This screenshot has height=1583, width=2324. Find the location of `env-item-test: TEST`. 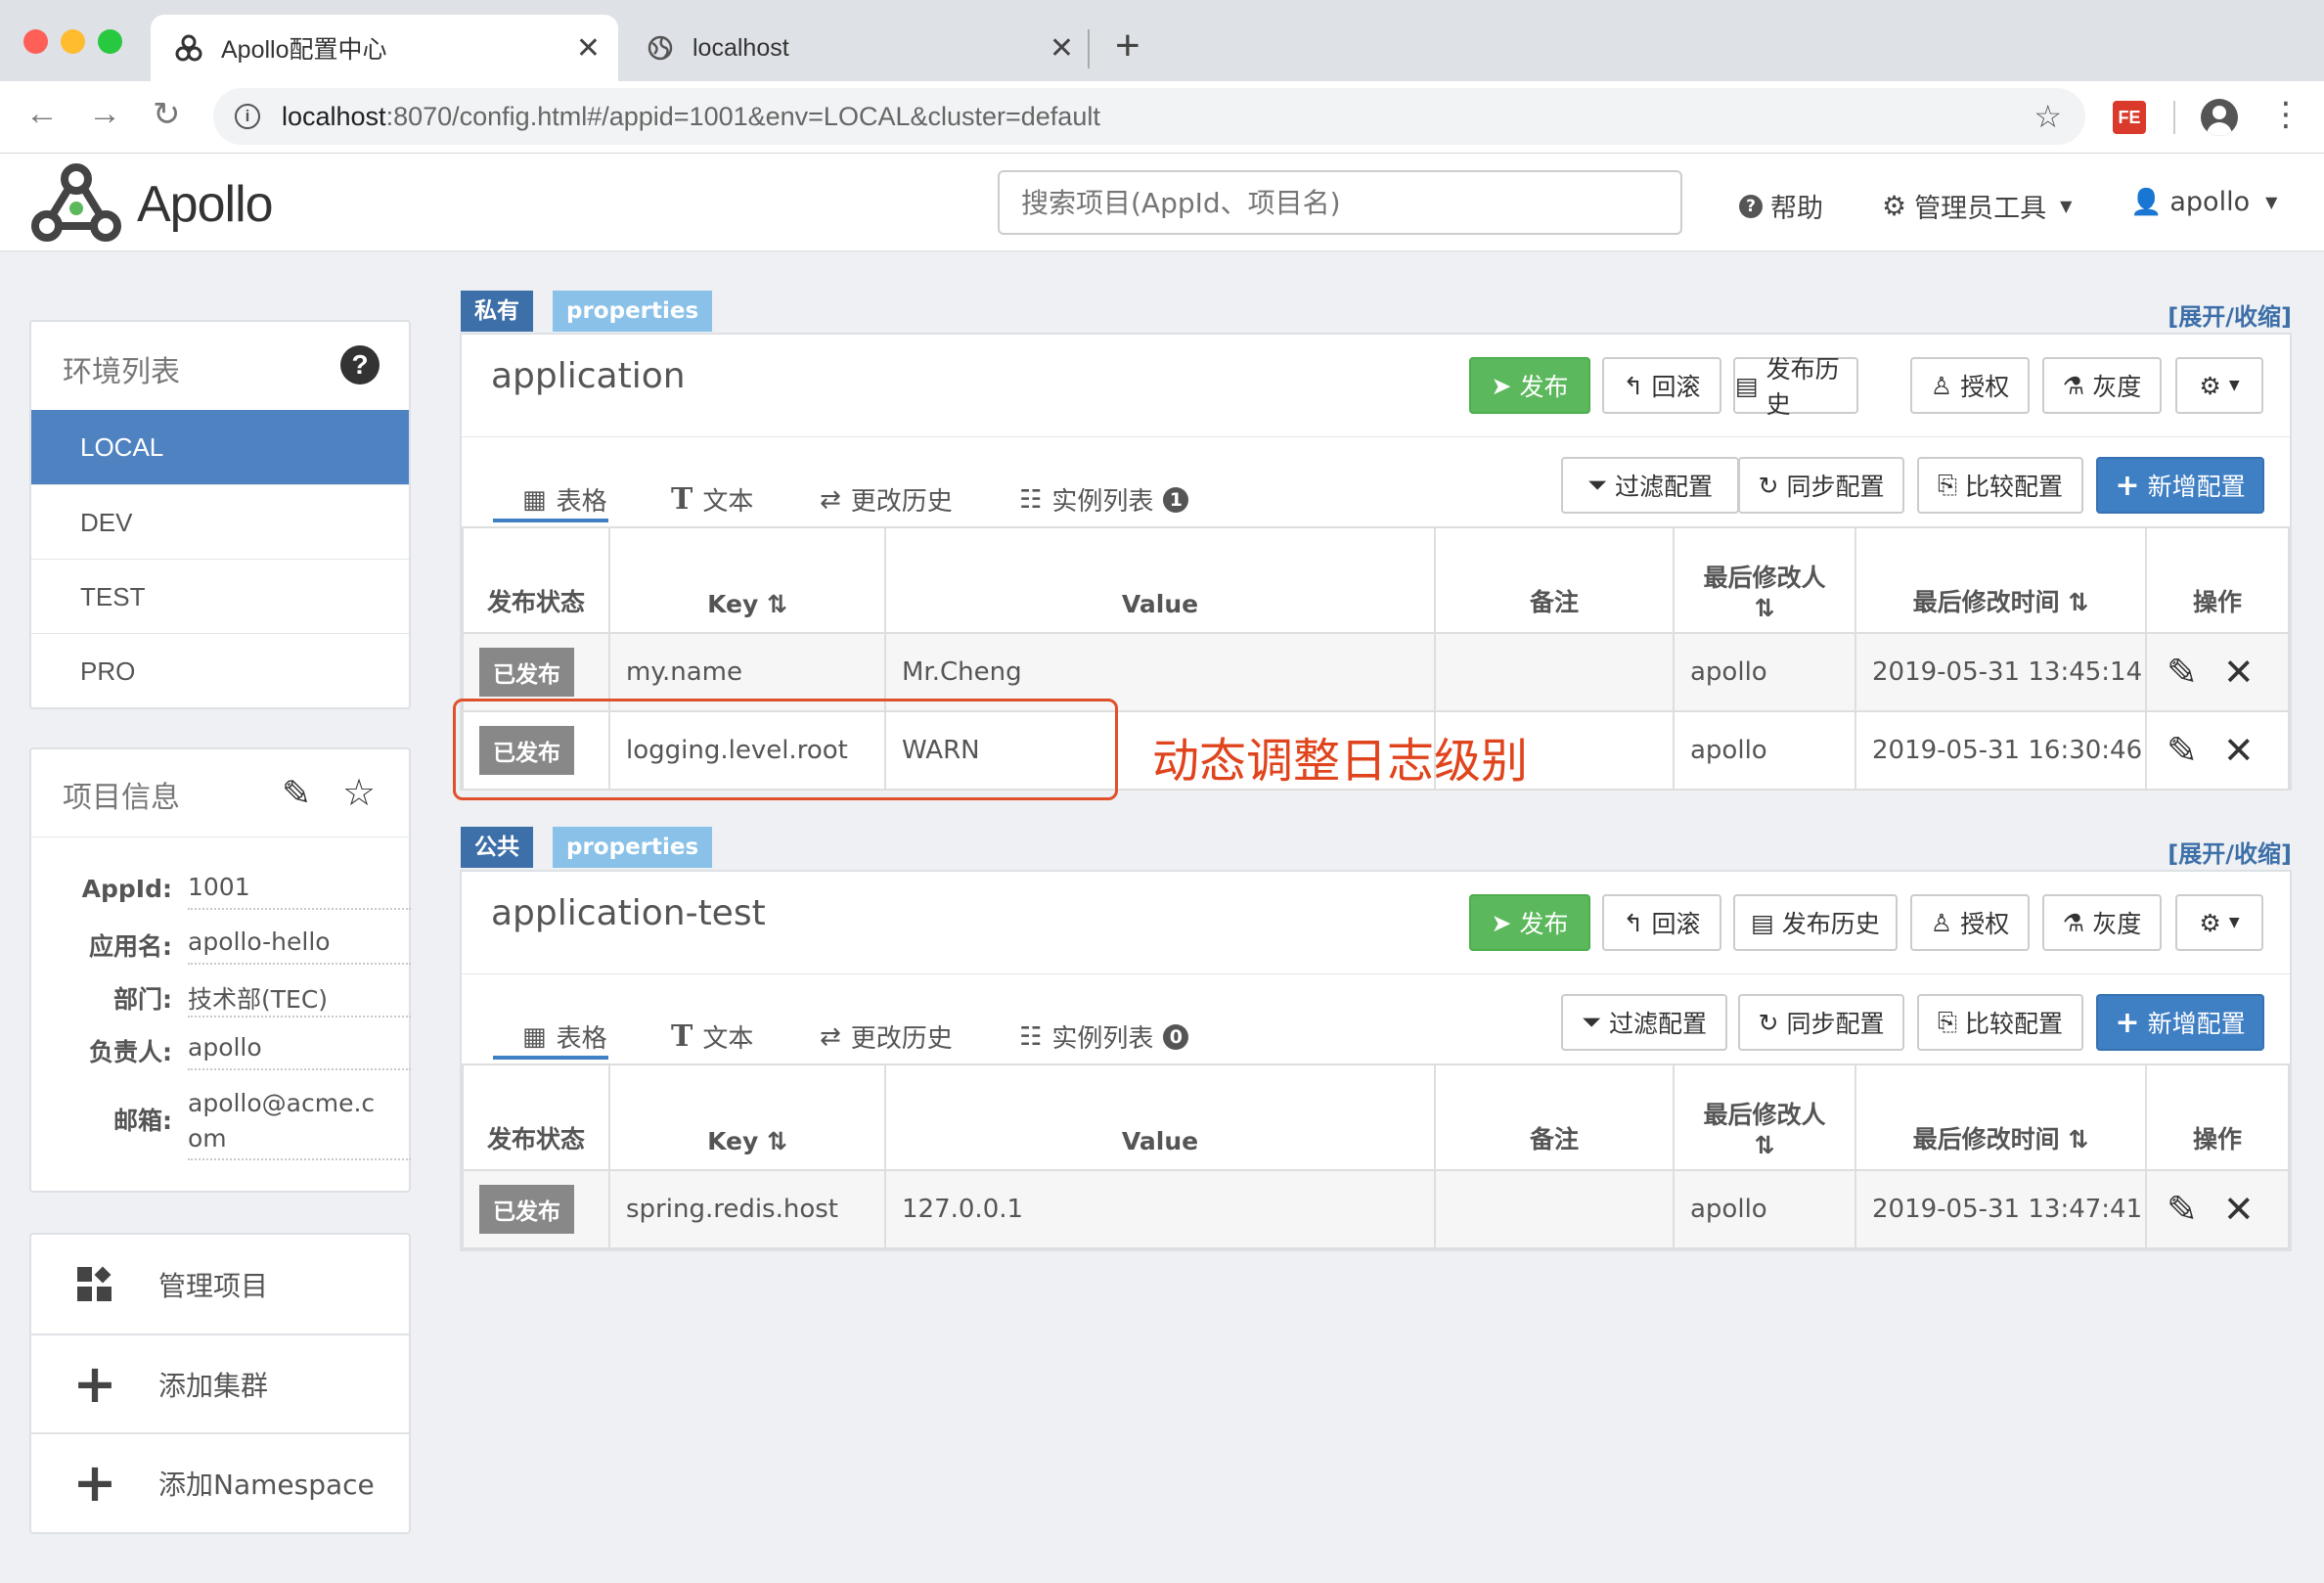

env-item-test: TEST is located at coordinates (220, 596).